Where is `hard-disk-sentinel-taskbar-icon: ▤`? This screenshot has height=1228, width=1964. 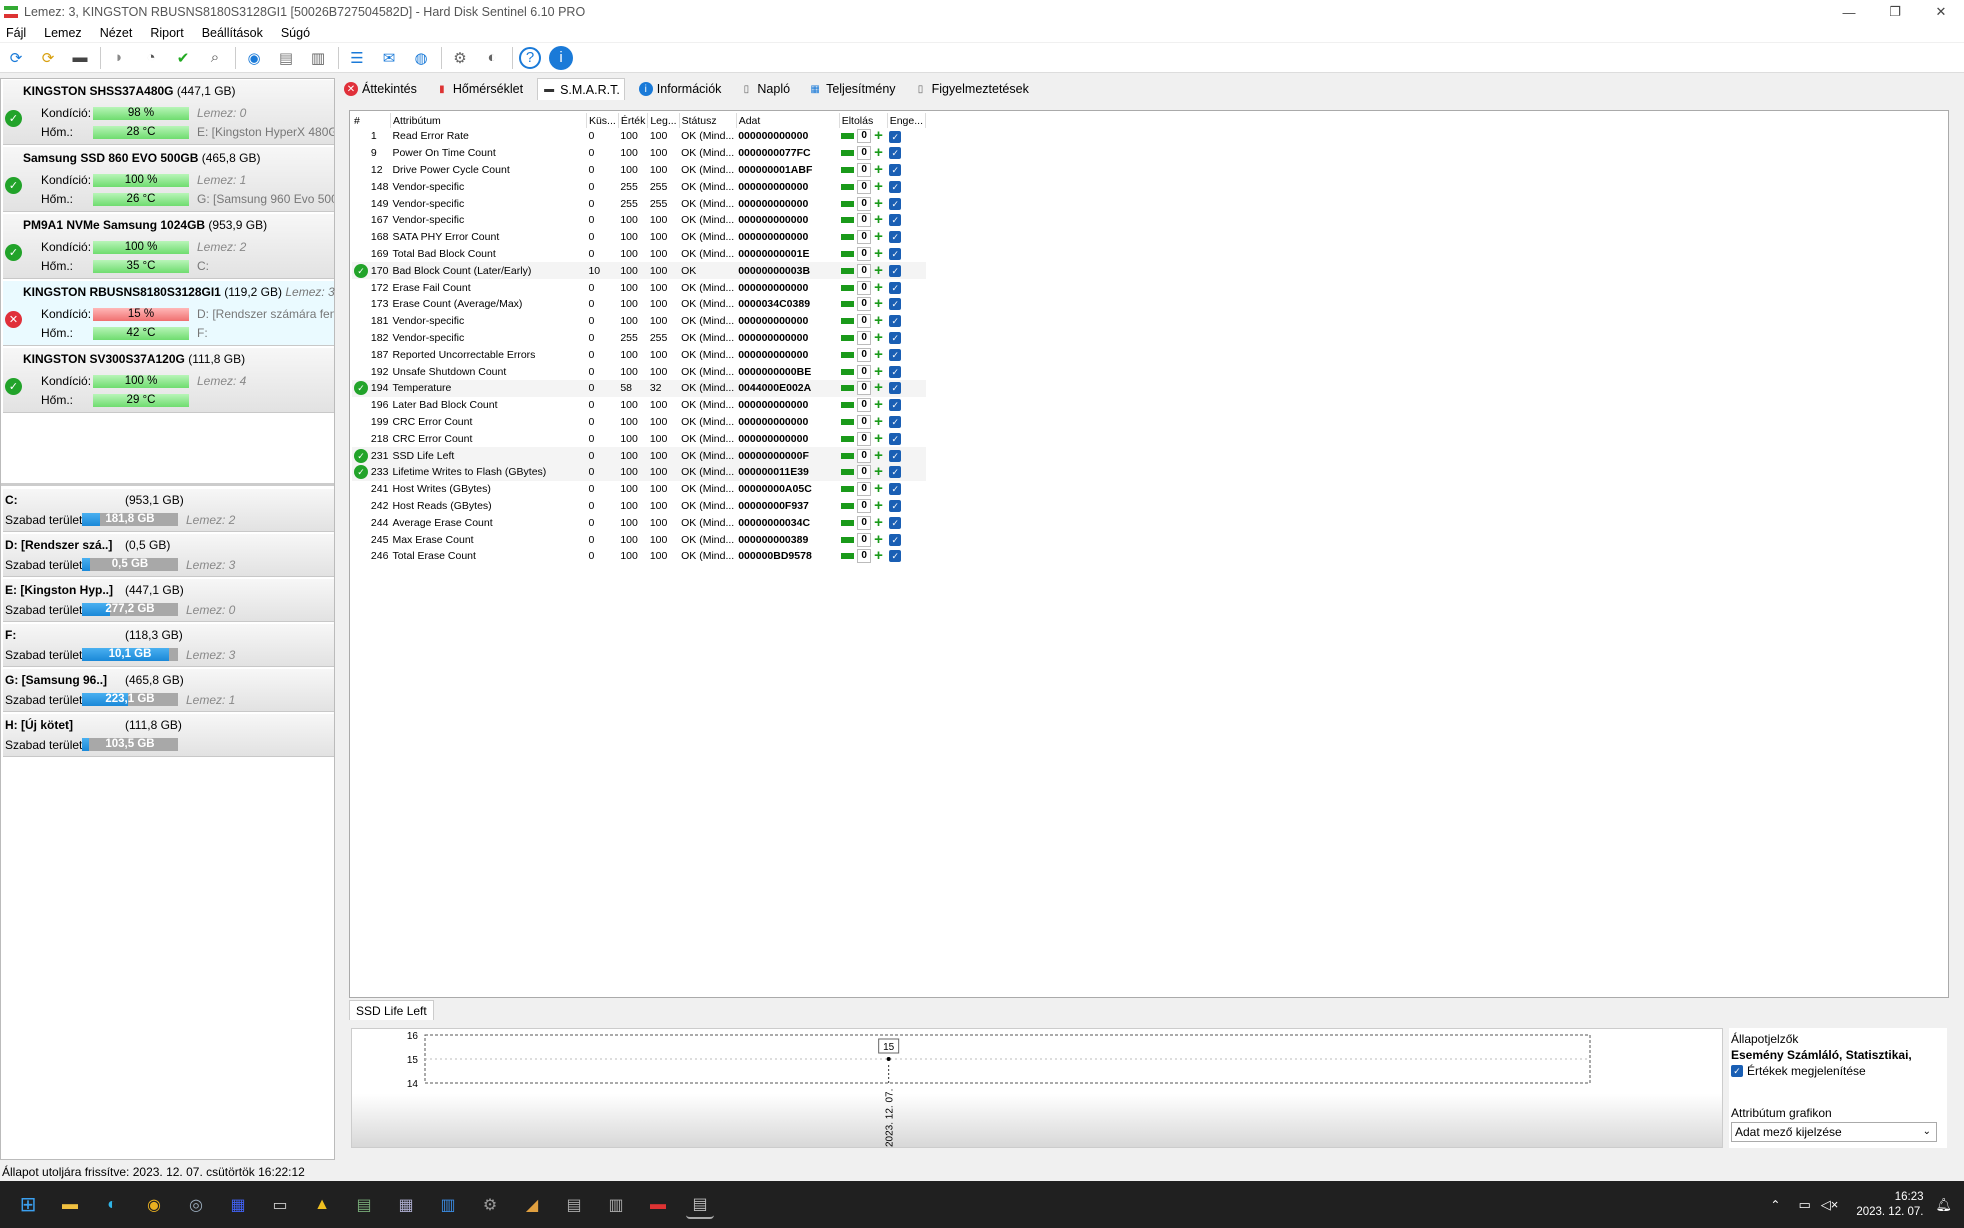
hard-disk-sentinel-taskbar-icon: ▤ is located at coordinates (700, 1205).